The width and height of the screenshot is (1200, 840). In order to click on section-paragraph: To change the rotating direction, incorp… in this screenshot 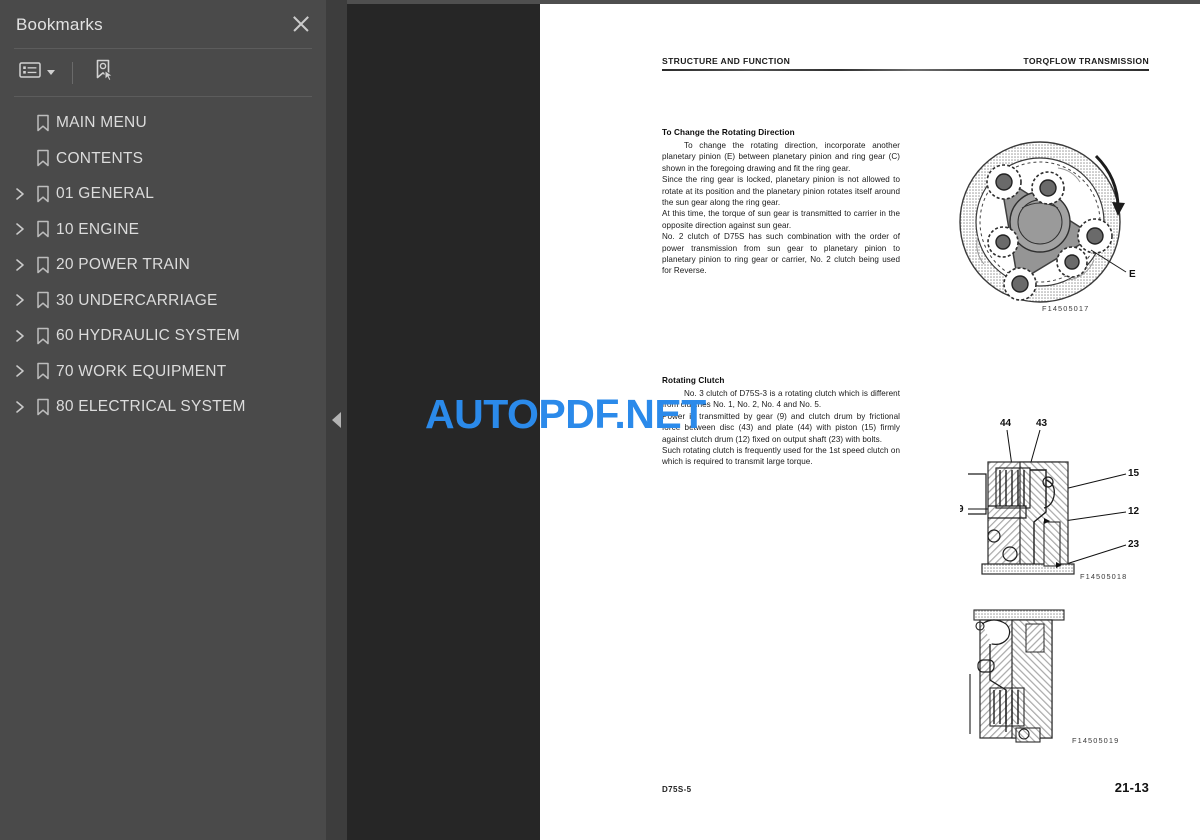, I will do `click(781, 157)`.